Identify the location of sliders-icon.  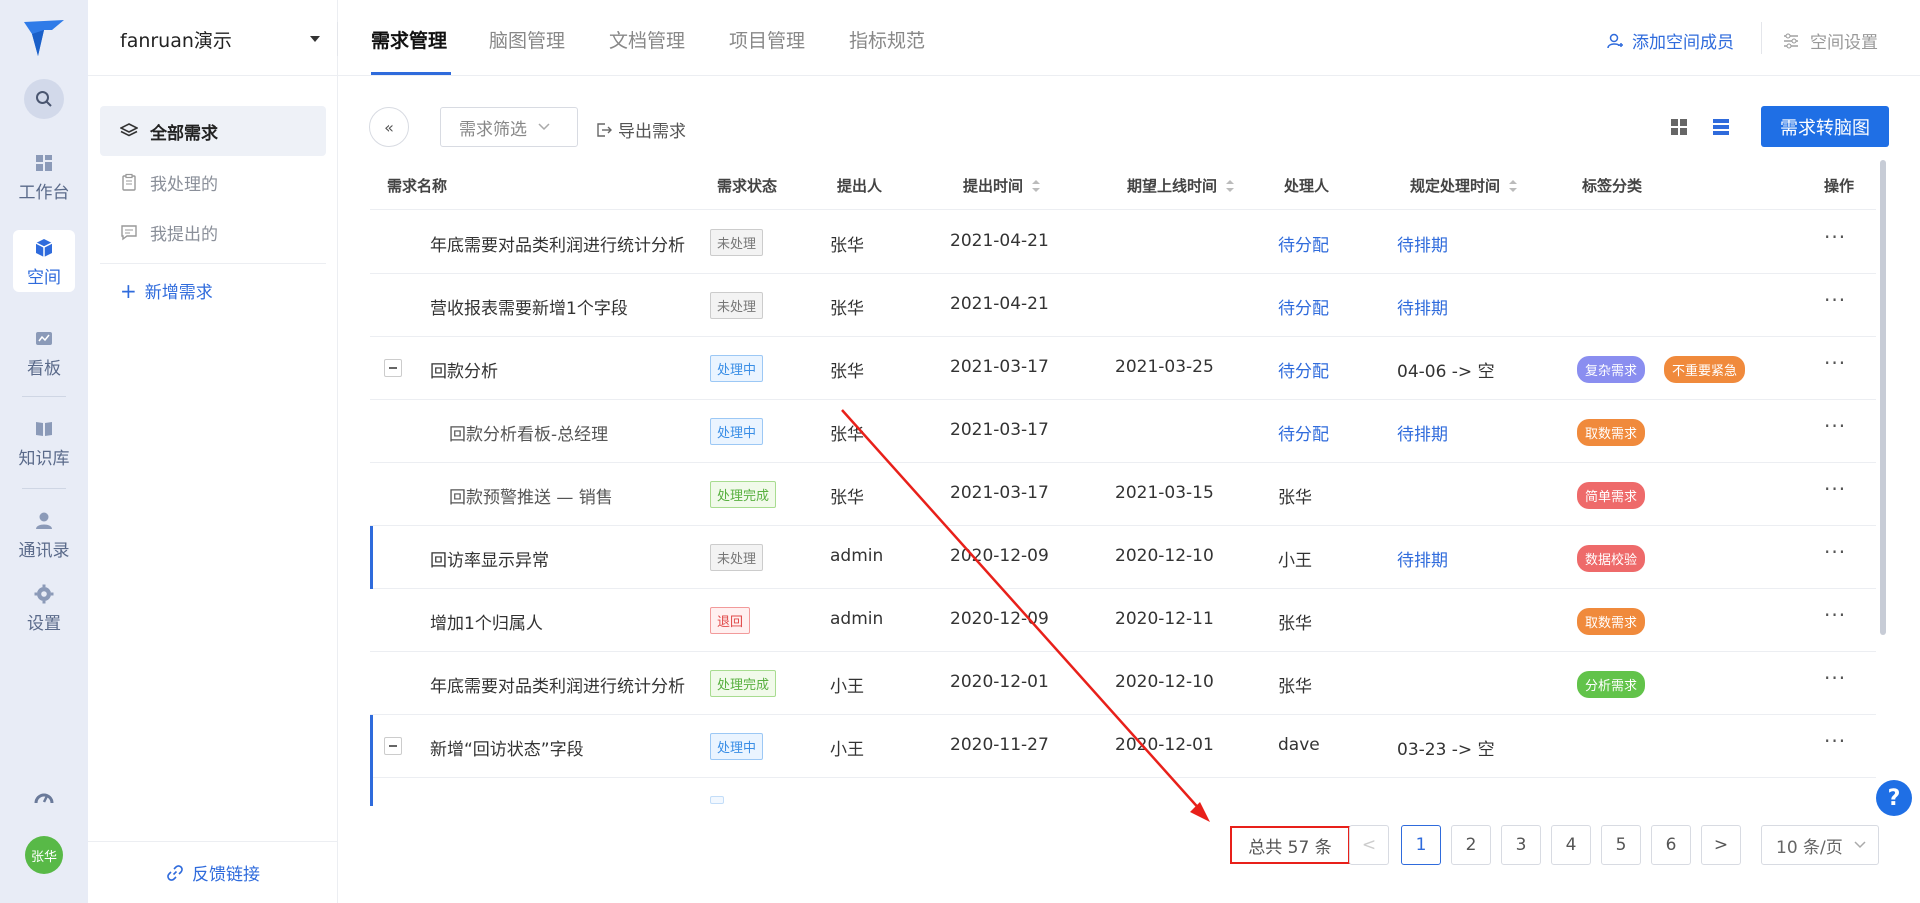
(1791, 40).